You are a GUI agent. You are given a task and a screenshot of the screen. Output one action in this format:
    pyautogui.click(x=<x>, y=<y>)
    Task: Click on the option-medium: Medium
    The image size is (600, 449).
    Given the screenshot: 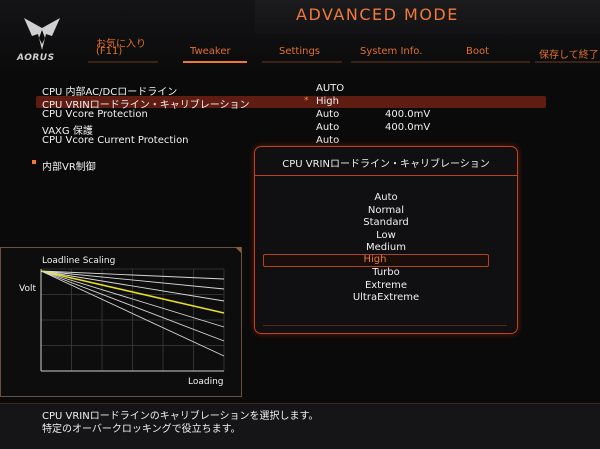 What is the action you would take?
    pyautogui.click(x=386, y=247)
    